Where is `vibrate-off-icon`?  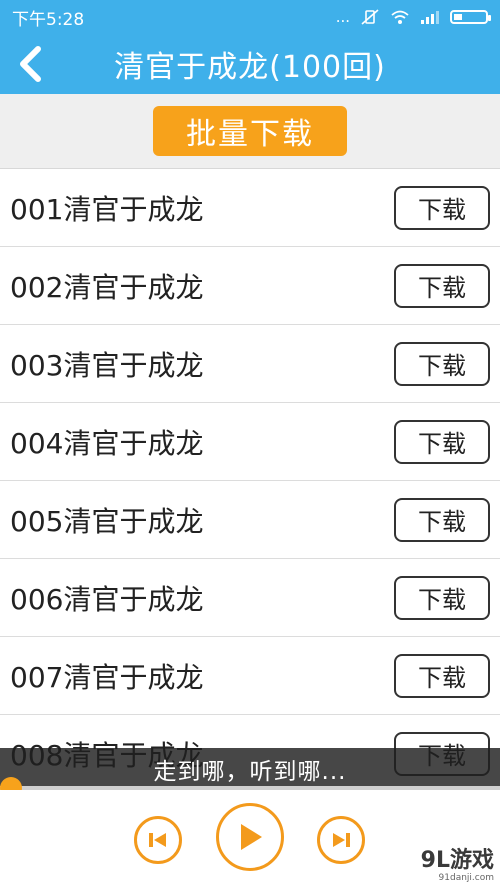 vibrate-off-icon is located at coordinates (370, 17).